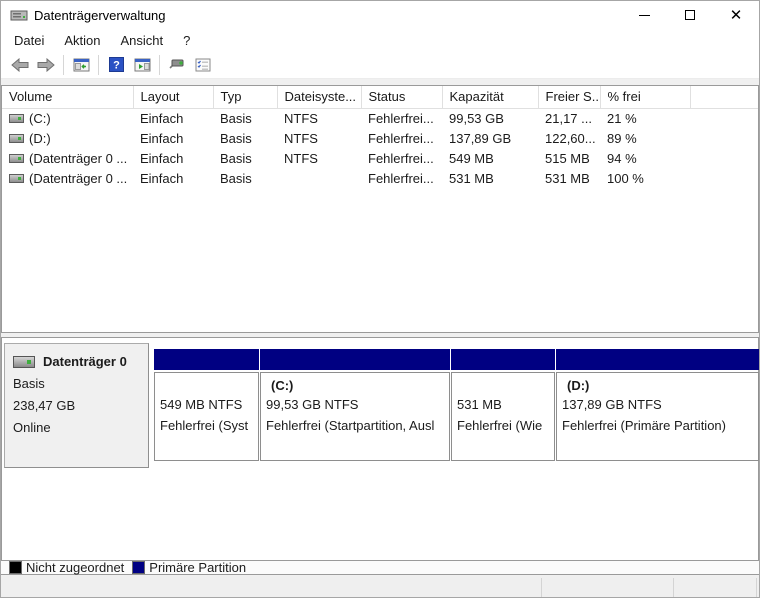 This screenshot has width=760, height=598. I want to click on minimize-button, so click(644, 15).